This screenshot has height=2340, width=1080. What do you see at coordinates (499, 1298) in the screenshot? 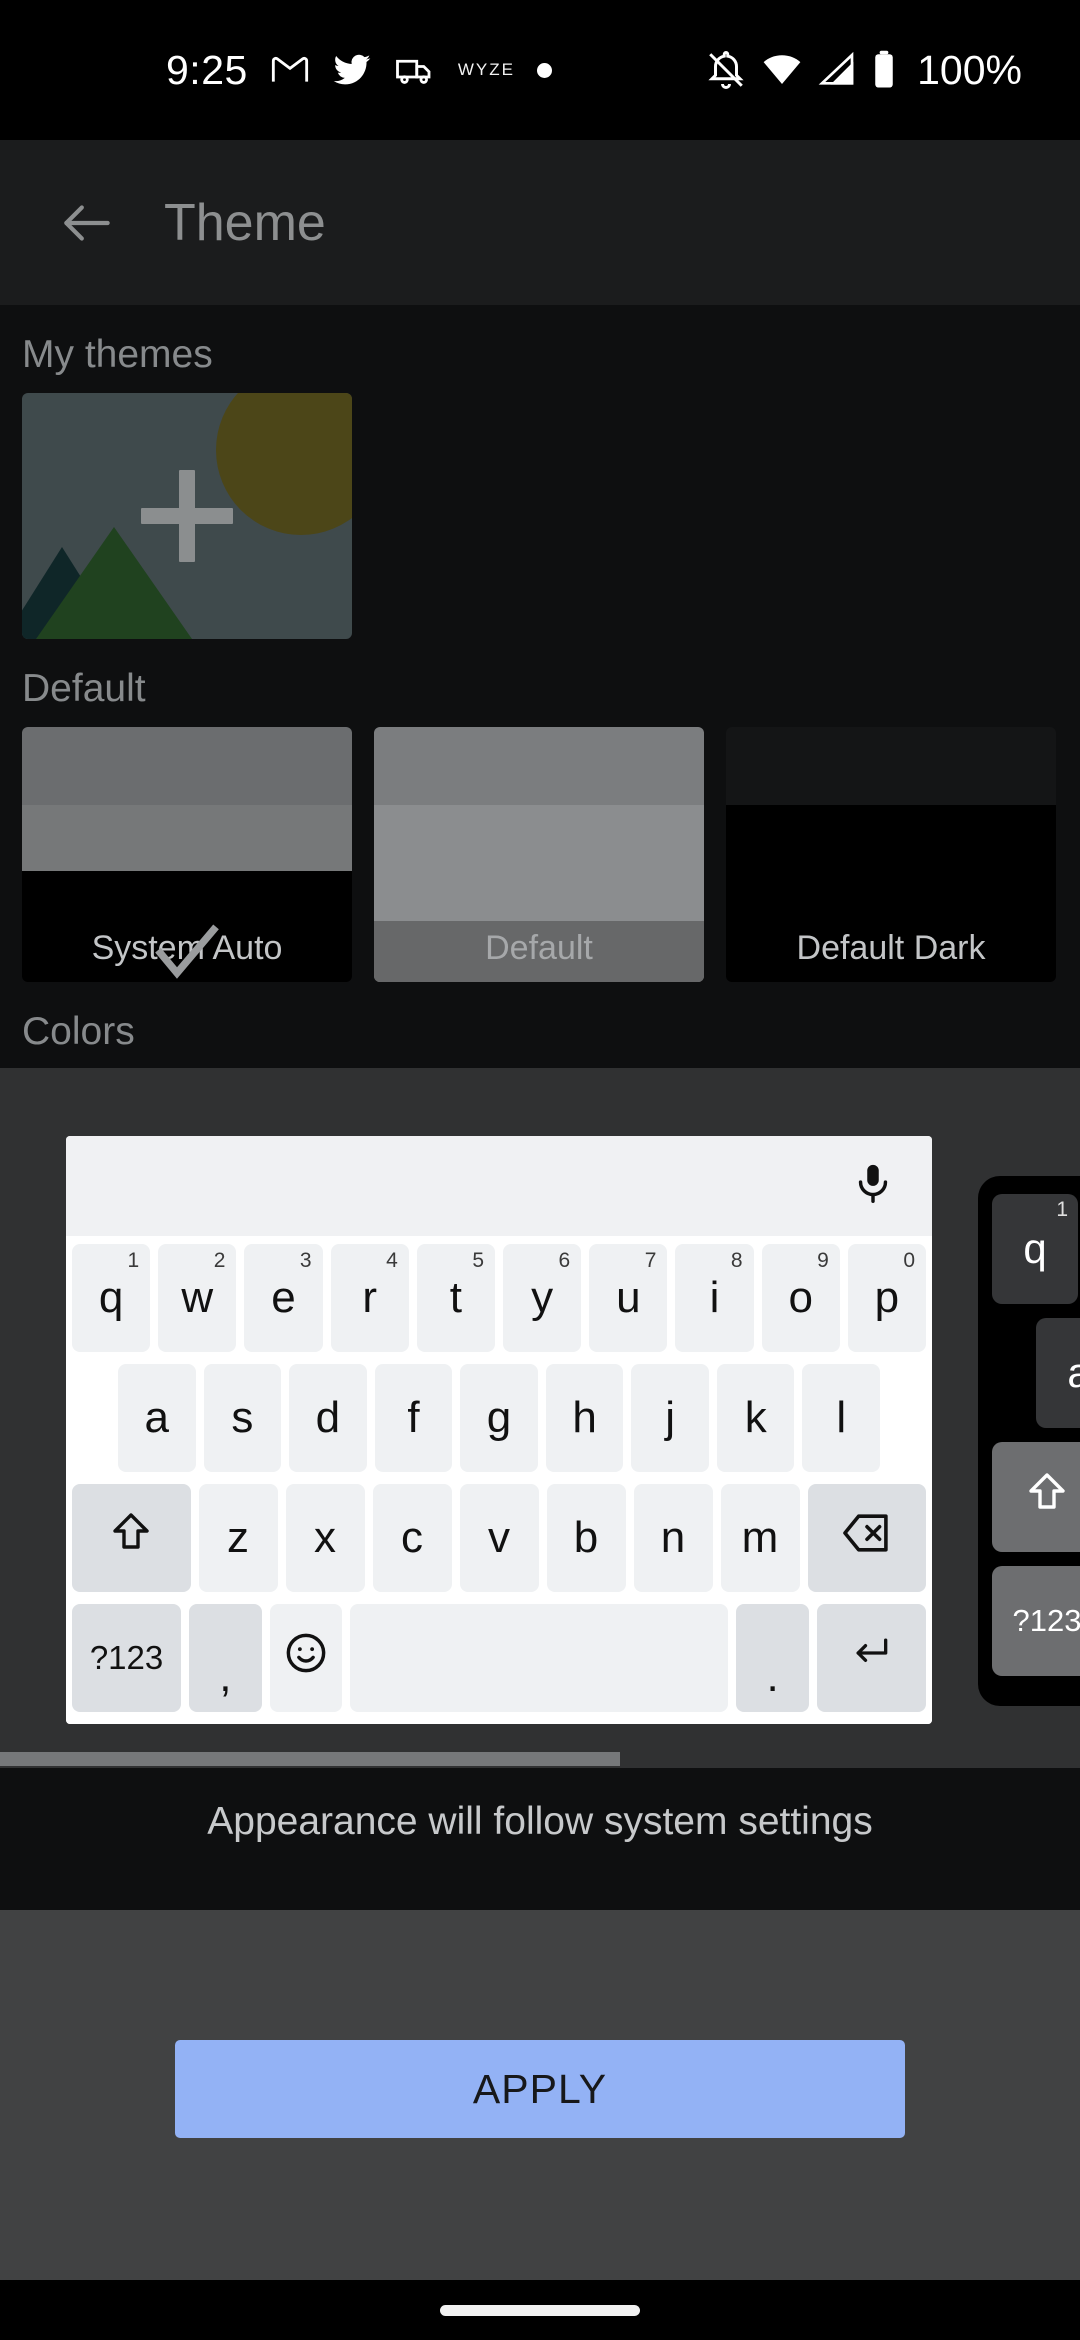
I see `keyboard-row-1: 1q 2w 3e 4r 5t 6y 7u 8i 9o 0p` at bounding box center [499, 1298].